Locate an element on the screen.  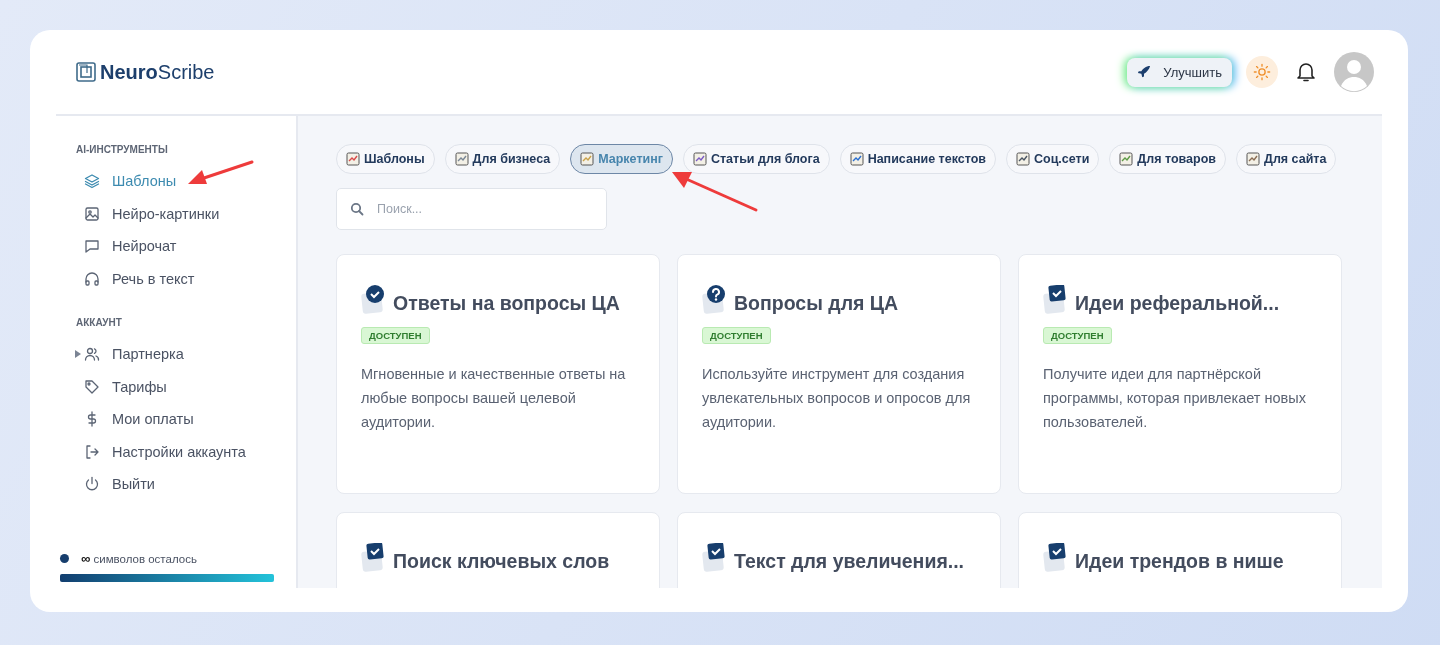
exit-icon is located at coordinates (92, 451).